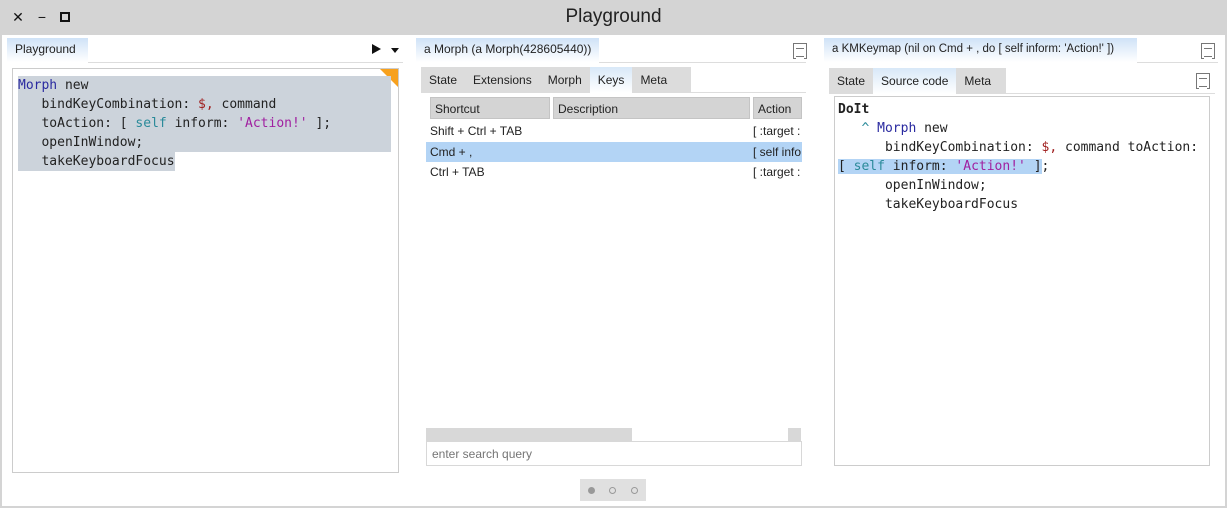 The image size is (1227, 508). I want to click on inspector-tabs: State Extensions Morph Keys Meta, so click(556, 80).